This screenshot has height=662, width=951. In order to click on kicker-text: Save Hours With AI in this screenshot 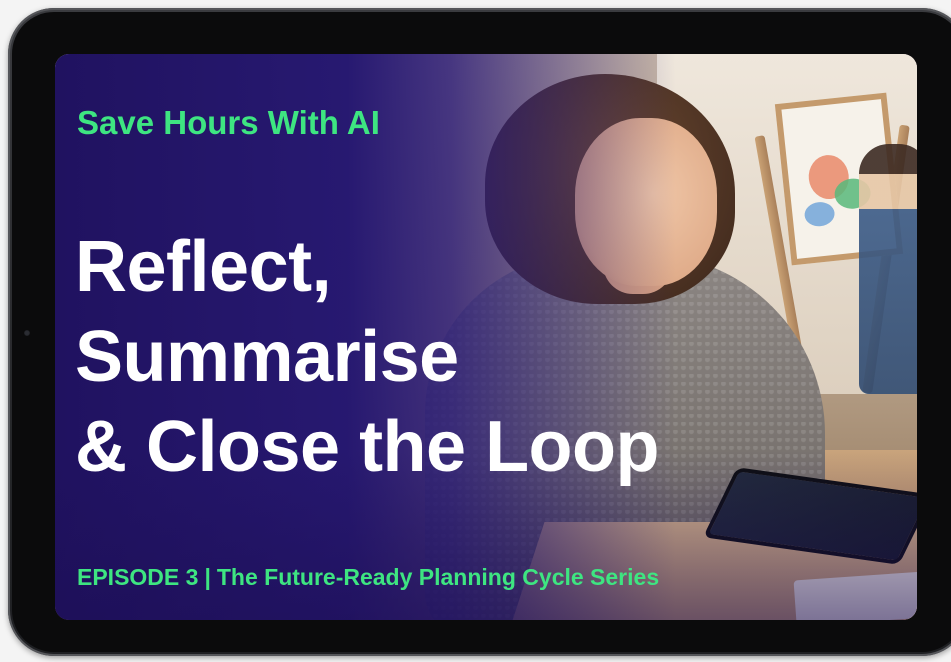, I will do `click(228, 122)`.